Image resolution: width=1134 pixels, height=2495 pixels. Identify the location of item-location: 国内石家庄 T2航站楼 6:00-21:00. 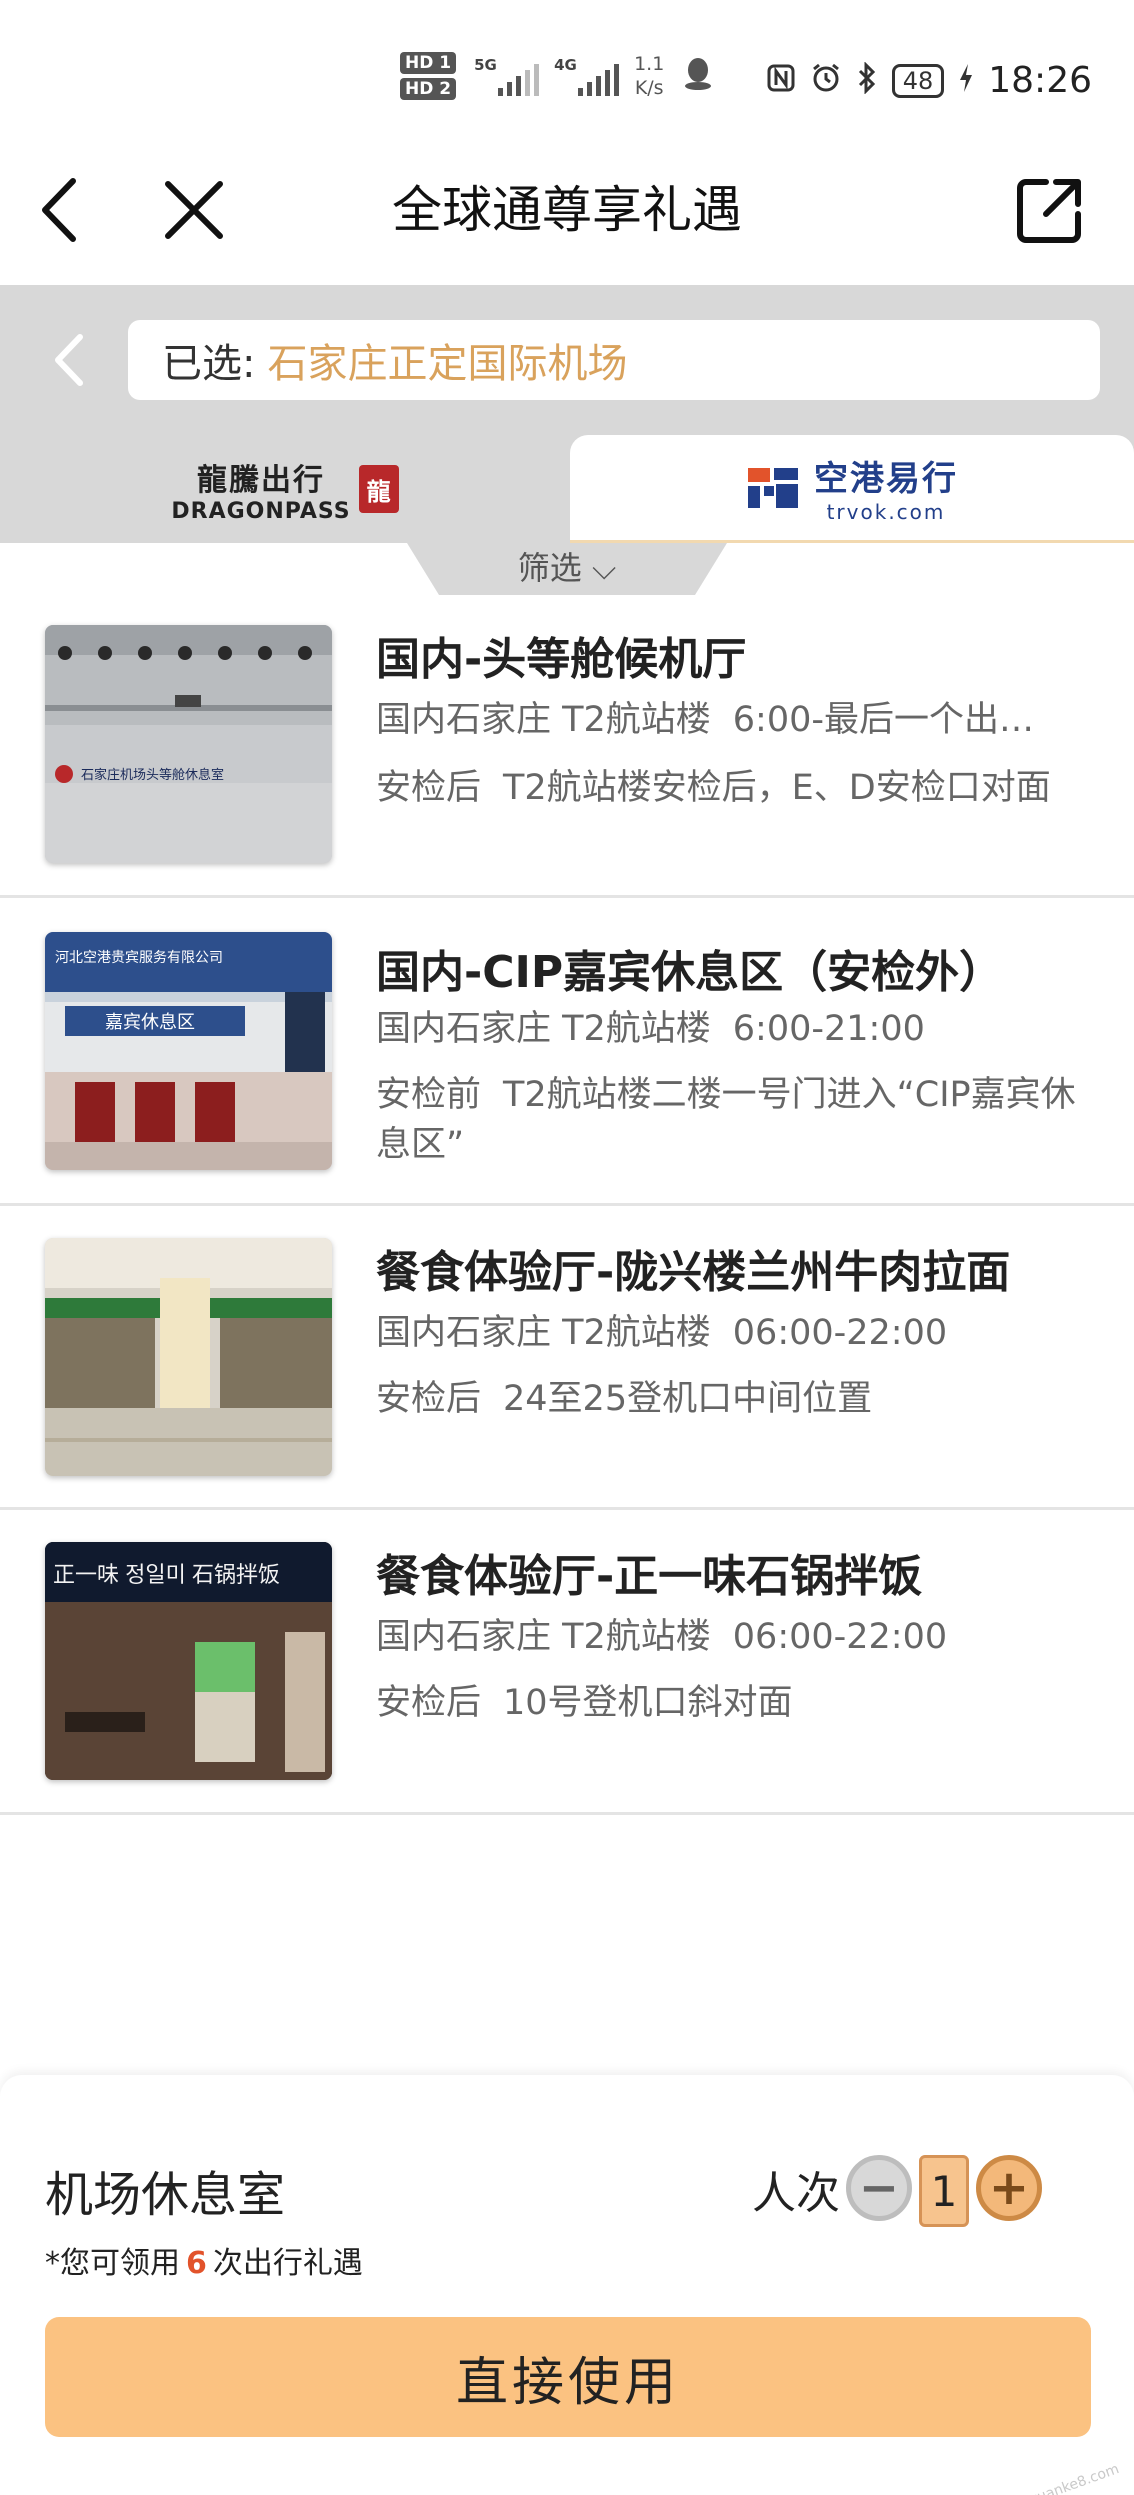
(736, 1029).